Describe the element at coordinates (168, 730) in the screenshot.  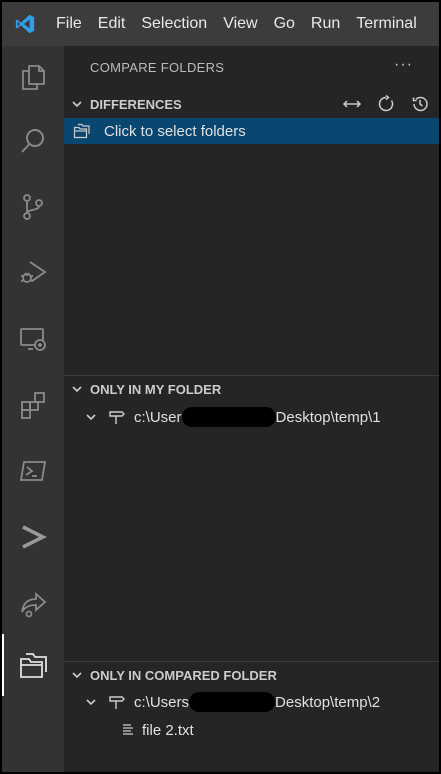
I see `file-name: file 2.txt` at that location.